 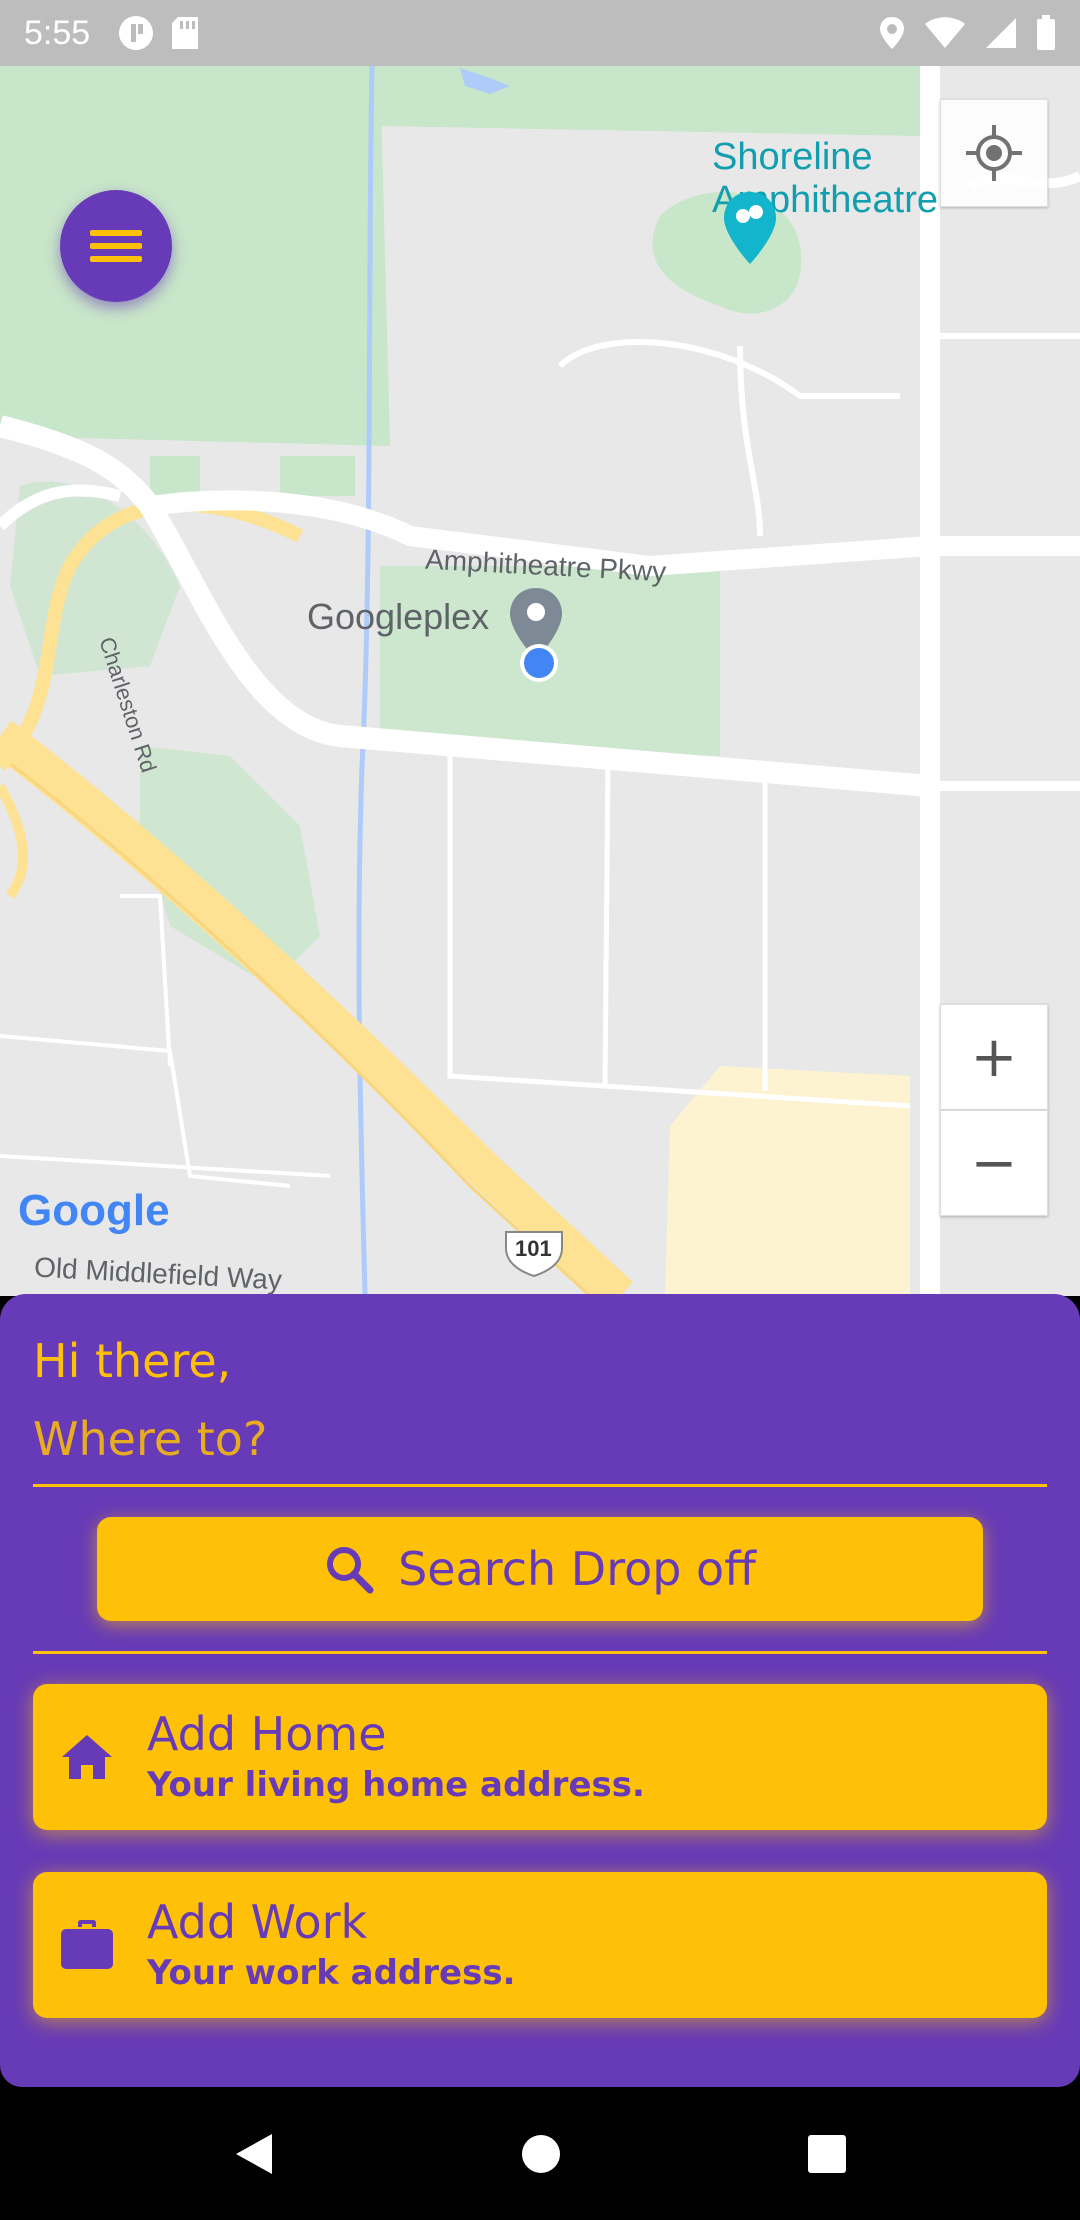 What do you see at coordinates (539, 663) in the screenshot?
I see `current-location-icon` at bounding box center [539, 663].